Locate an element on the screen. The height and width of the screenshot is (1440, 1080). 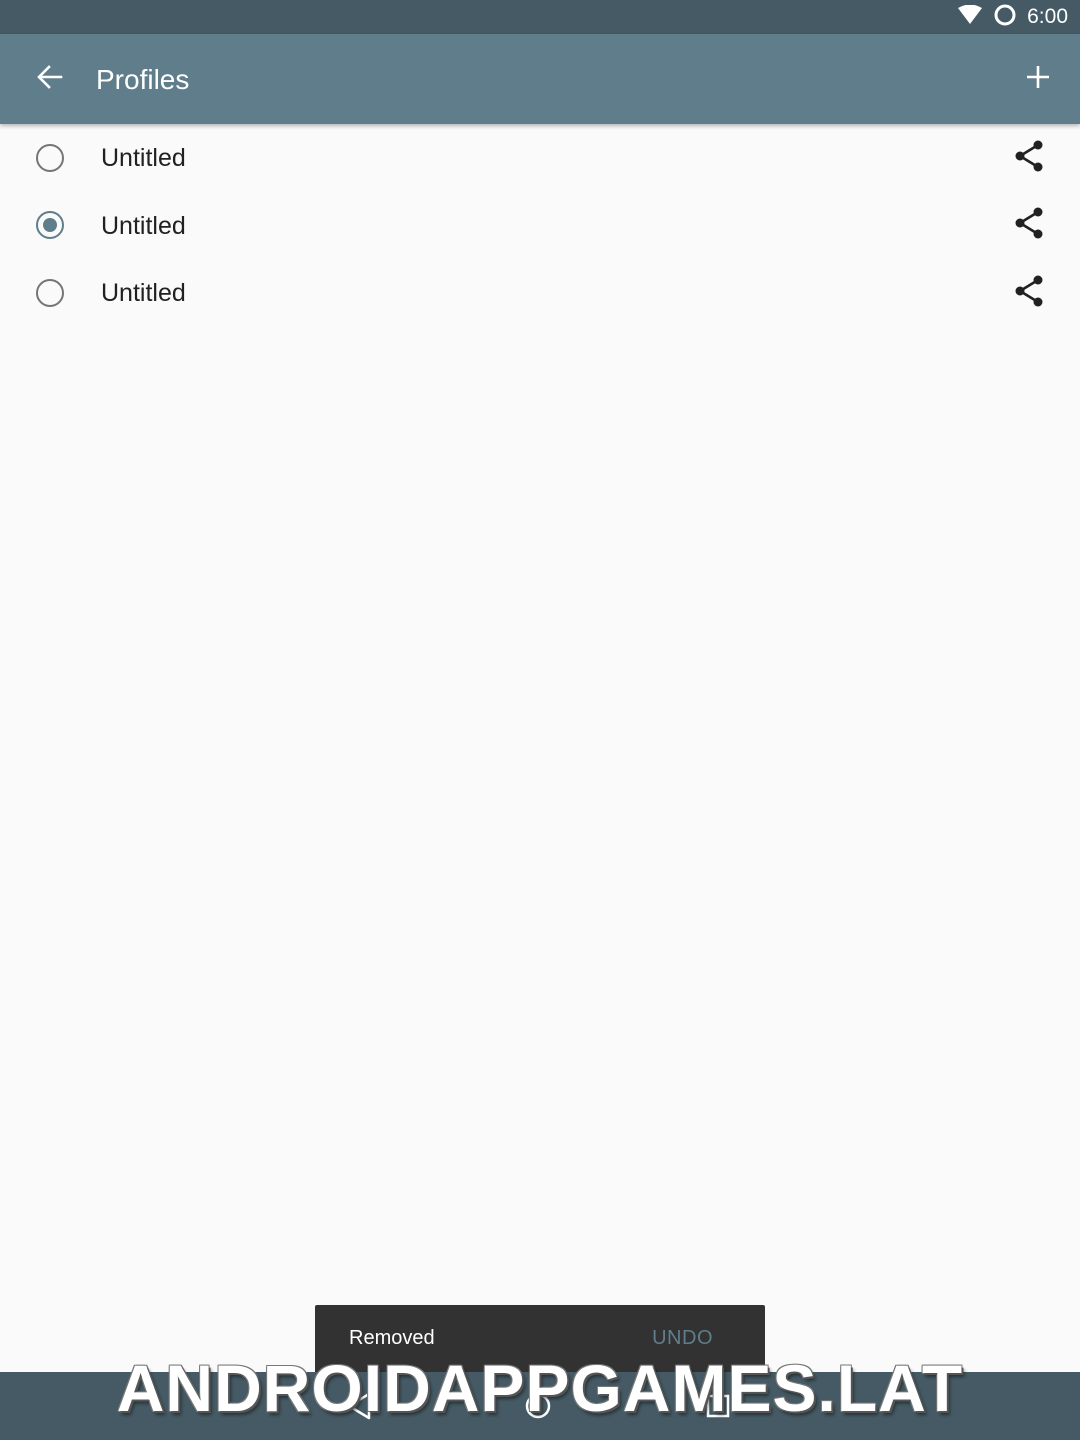
back-button is located at coordinates (50, 79).